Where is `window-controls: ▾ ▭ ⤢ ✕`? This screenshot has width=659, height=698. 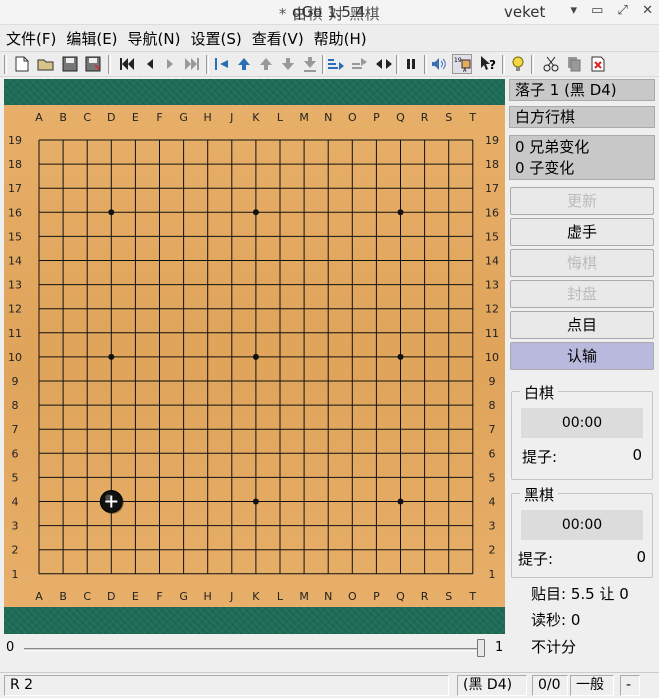
window-controls: ▾ ▭ ⤢ ✕ is located at coordinates (606, 10).